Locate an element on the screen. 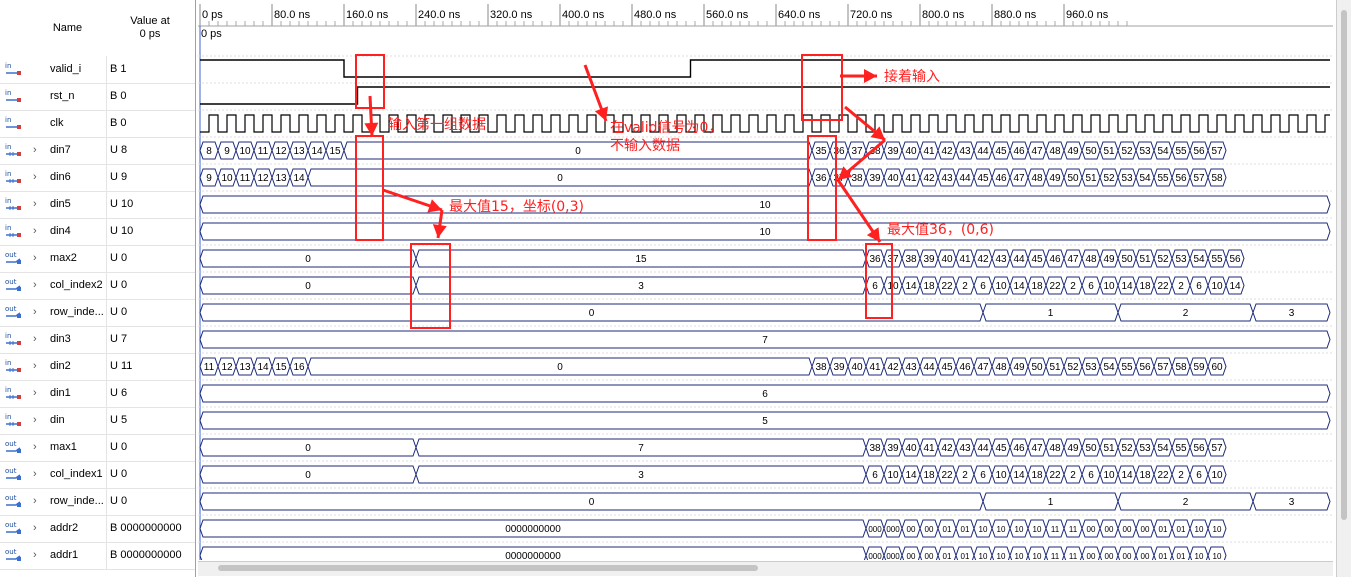  bus-value-label: 14 is located at coordinates (1019, 475).